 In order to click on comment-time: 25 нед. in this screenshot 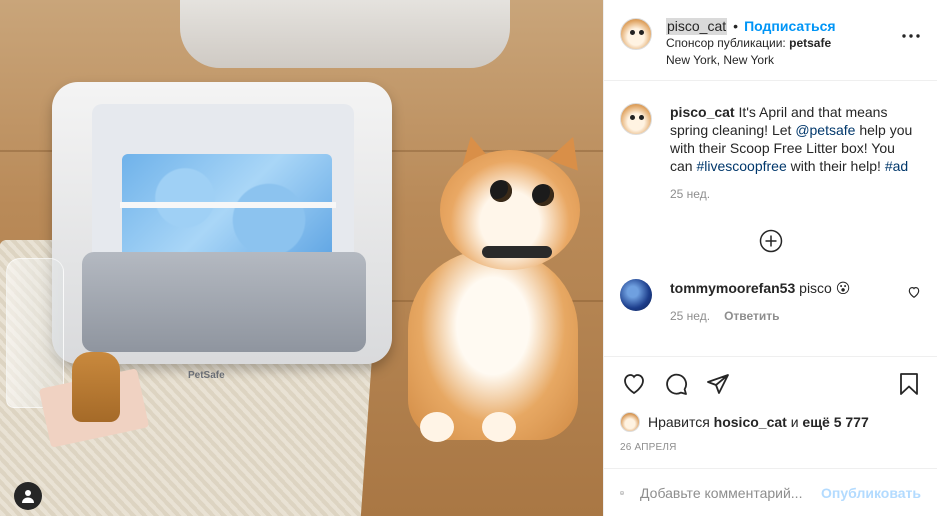, I will do `click(690, 316)`.